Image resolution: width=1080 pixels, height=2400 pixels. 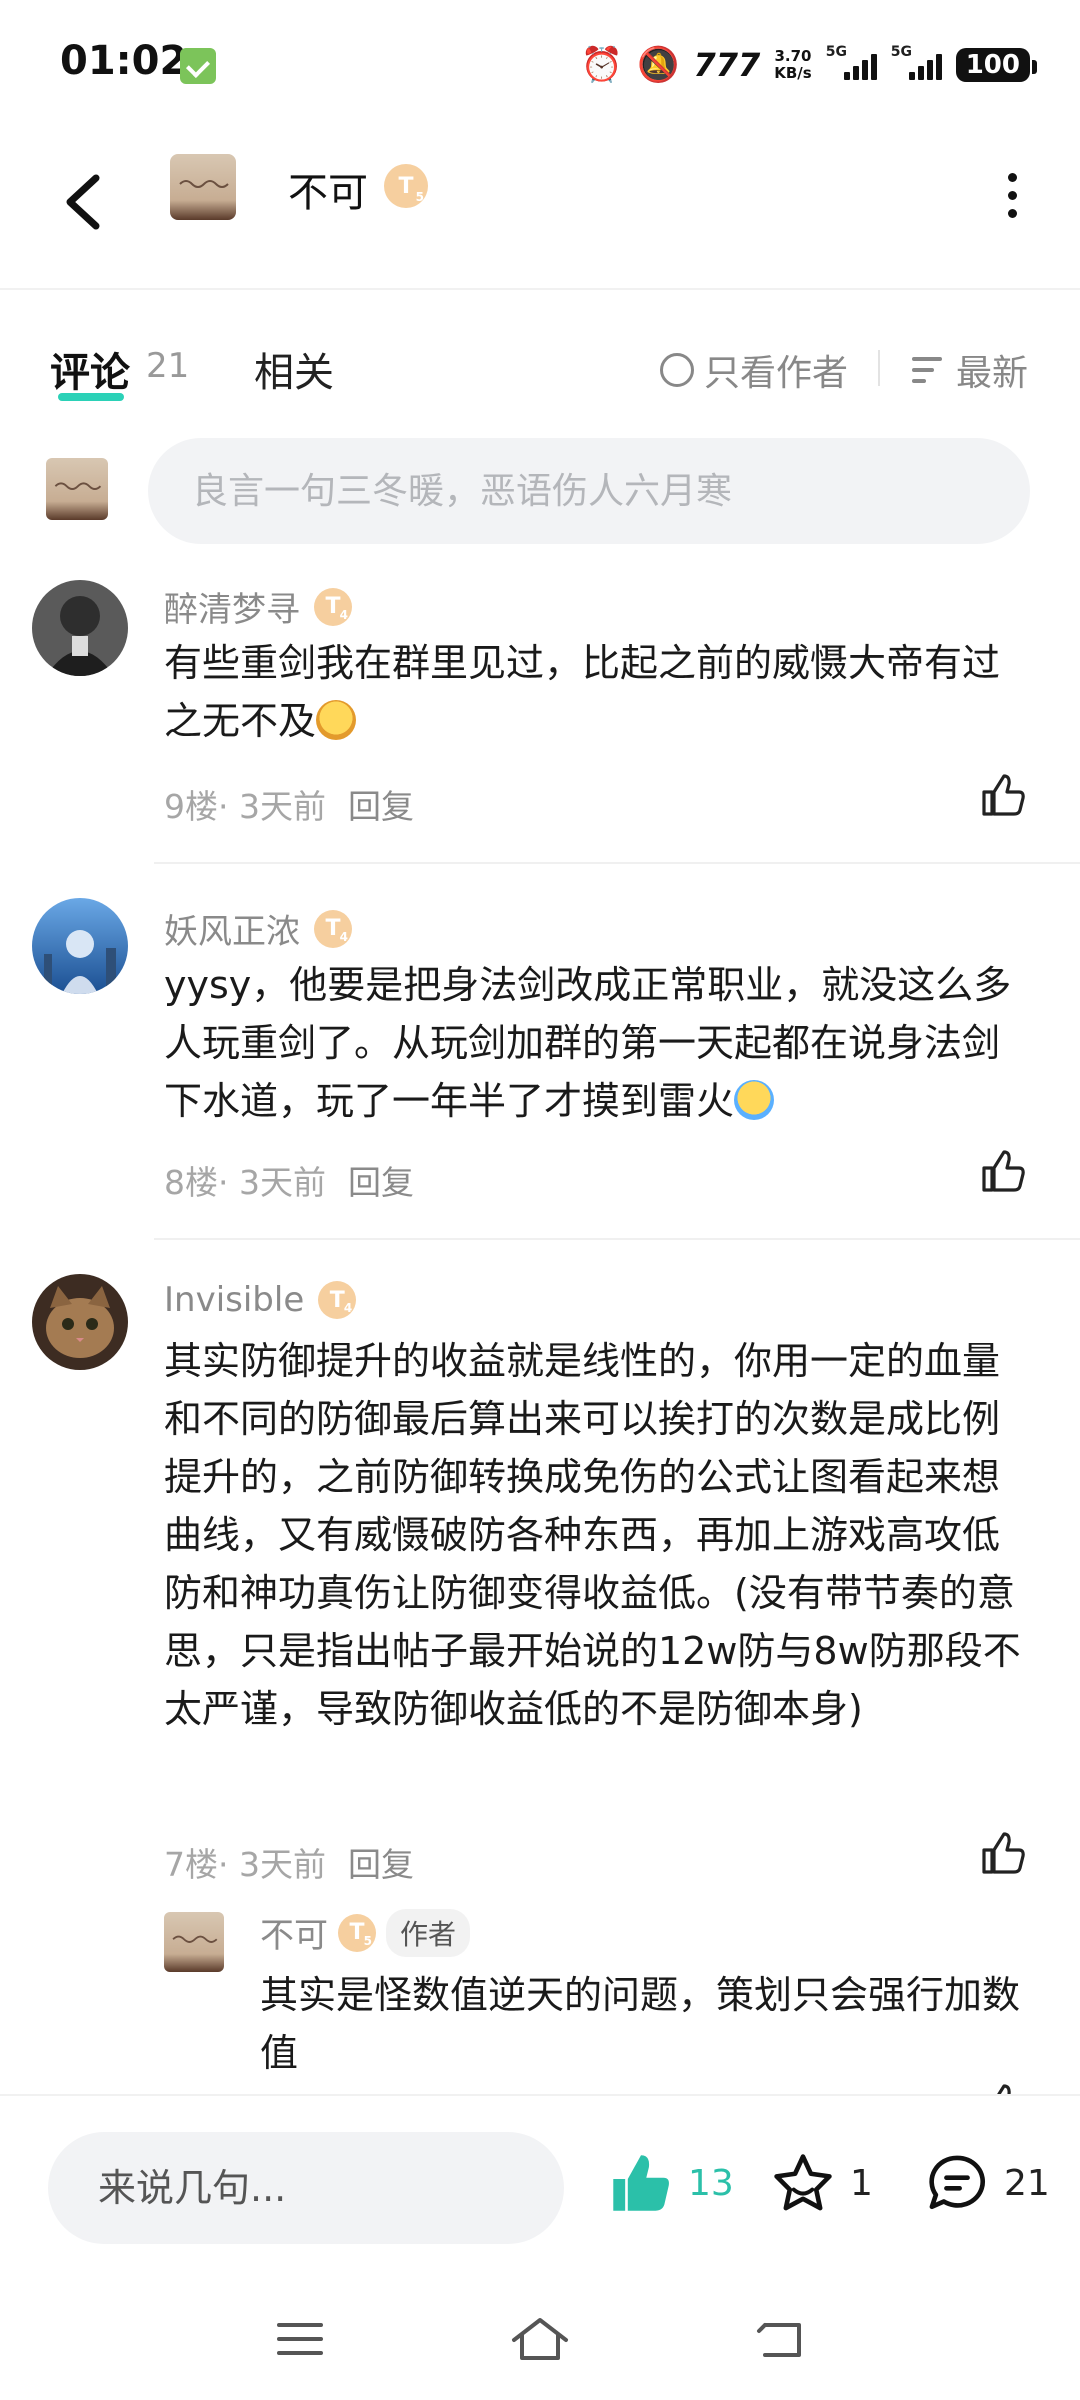 What do you see at coordinates (234, 1300) in the screenshot?
I see `commenter-name-text: Invisible` at bounding box center [234, 1300].